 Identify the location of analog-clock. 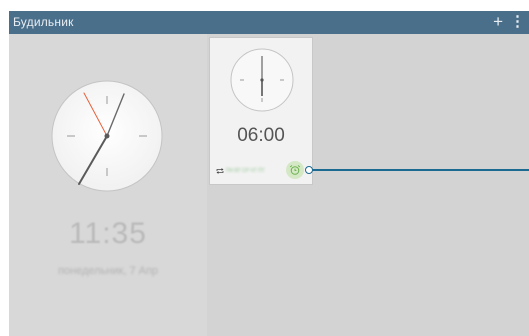
(107, 136).